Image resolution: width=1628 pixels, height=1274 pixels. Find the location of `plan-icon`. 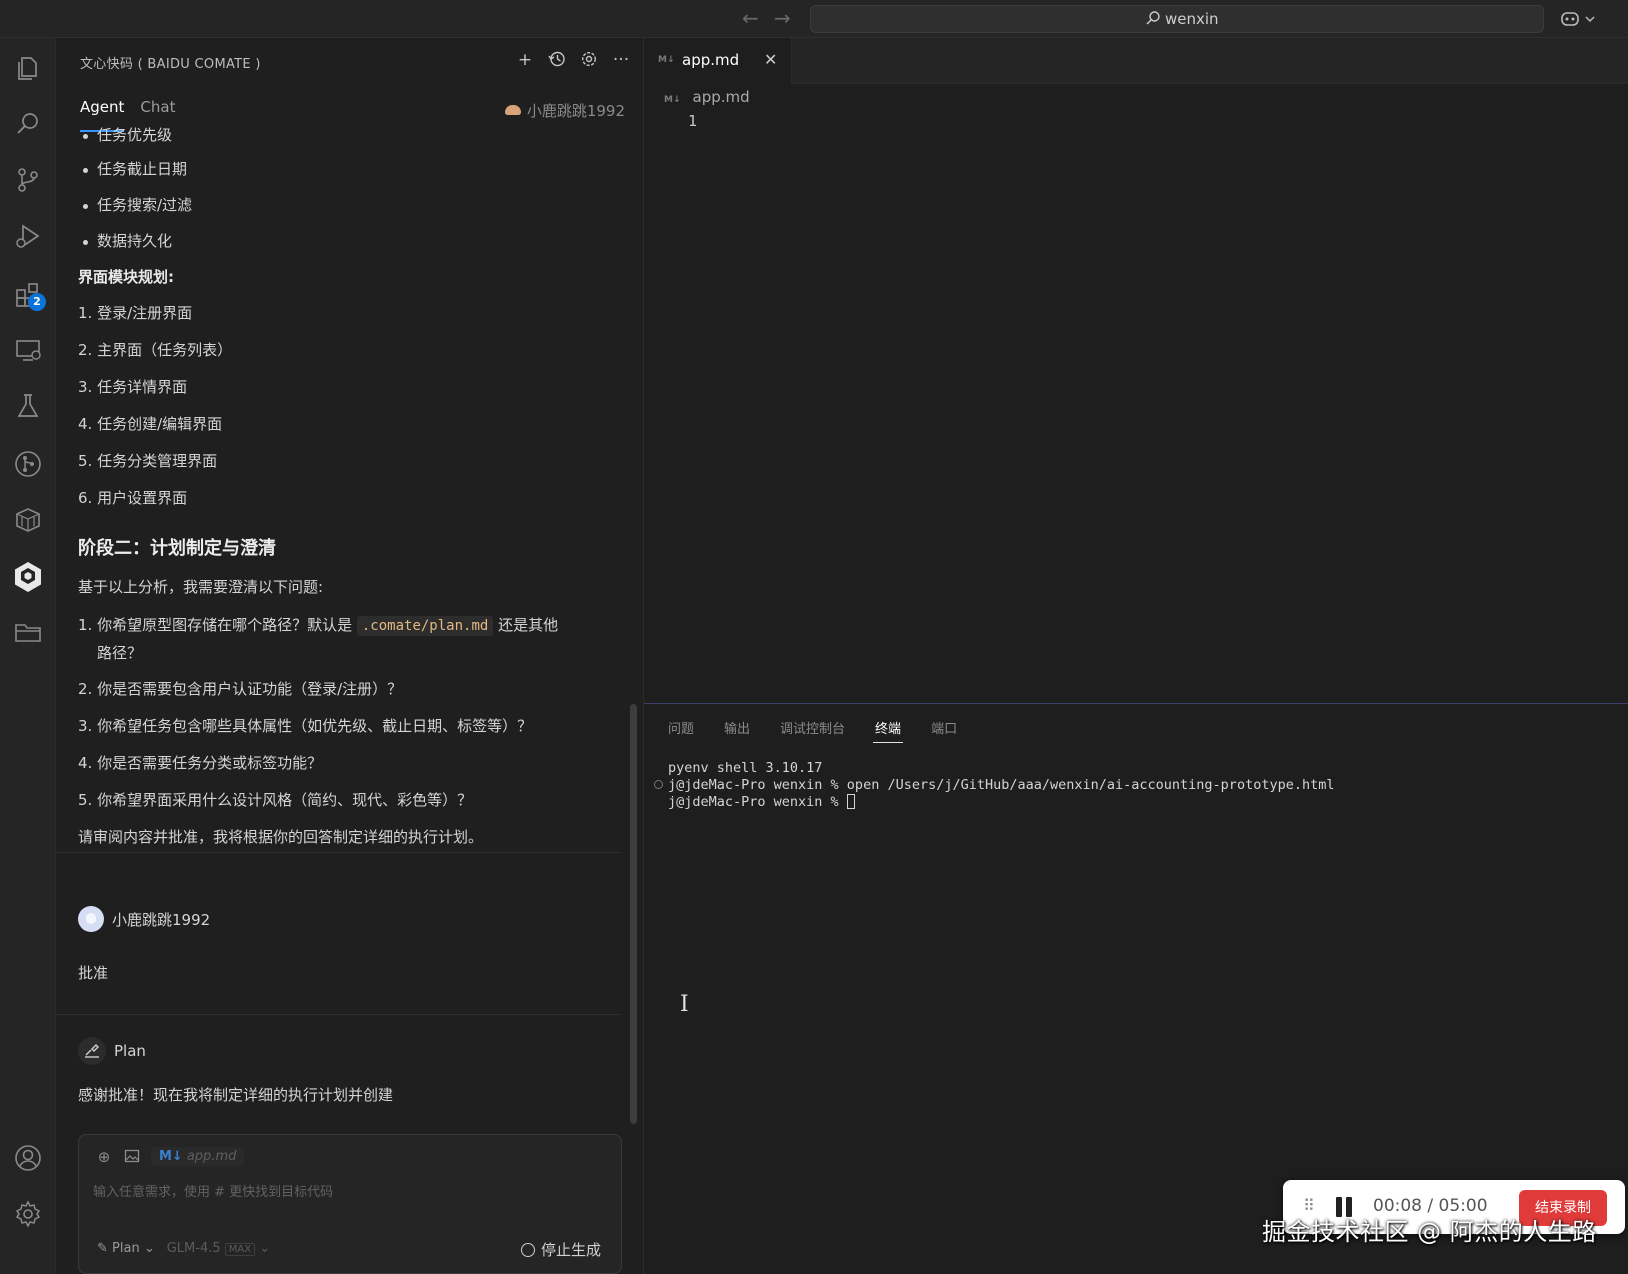

plan-icon is located at coordinates (92, 1051).